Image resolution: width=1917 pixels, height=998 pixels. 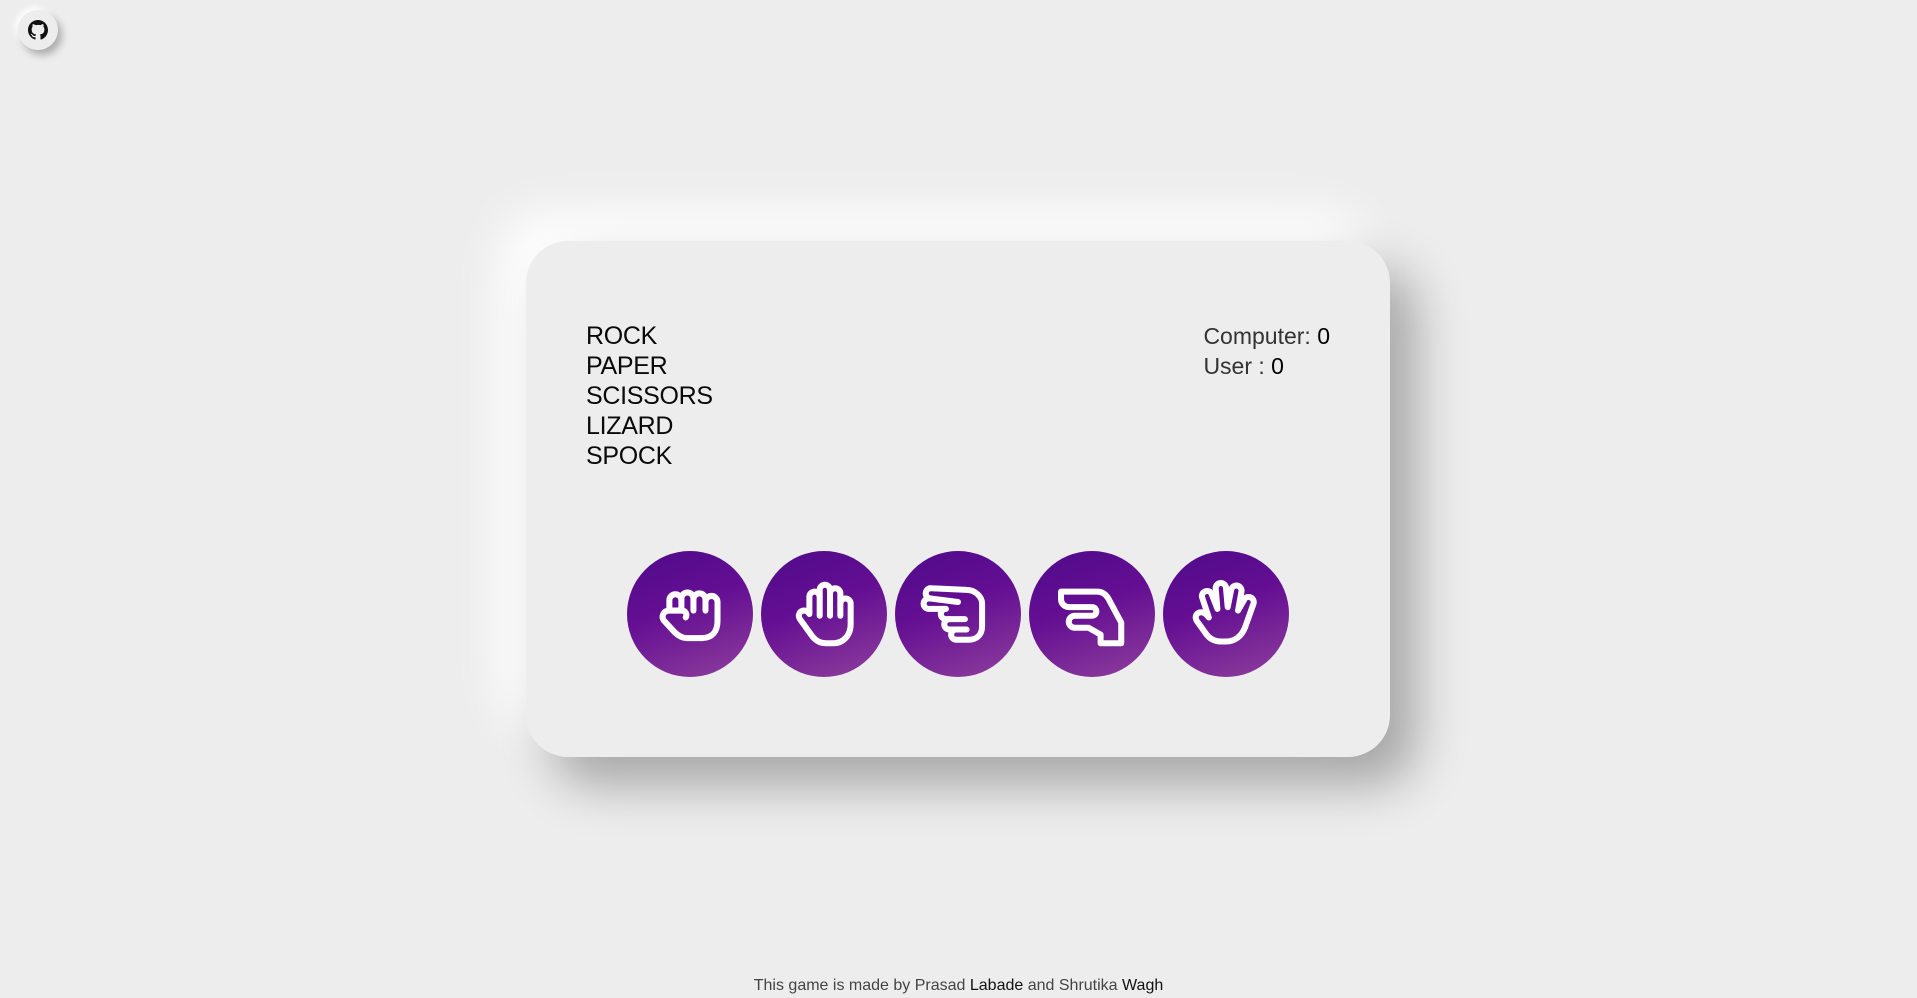 I want to click on footer-joiner: and, so click(x=1041, y=985).